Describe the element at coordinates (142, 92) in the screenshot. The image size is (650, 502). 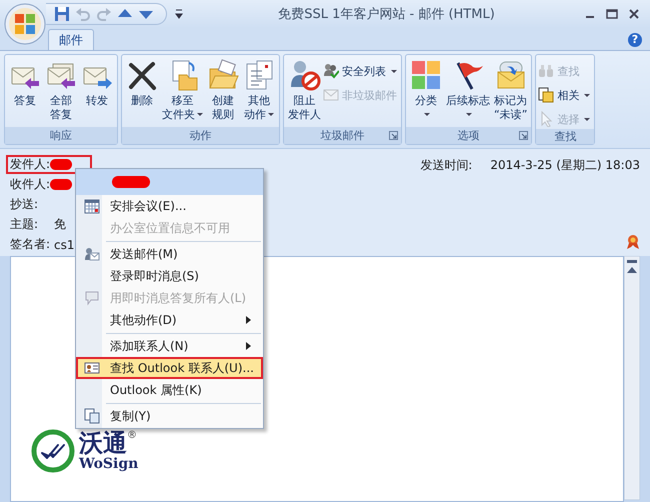
I see `ribbon-button: 删除` at that location.